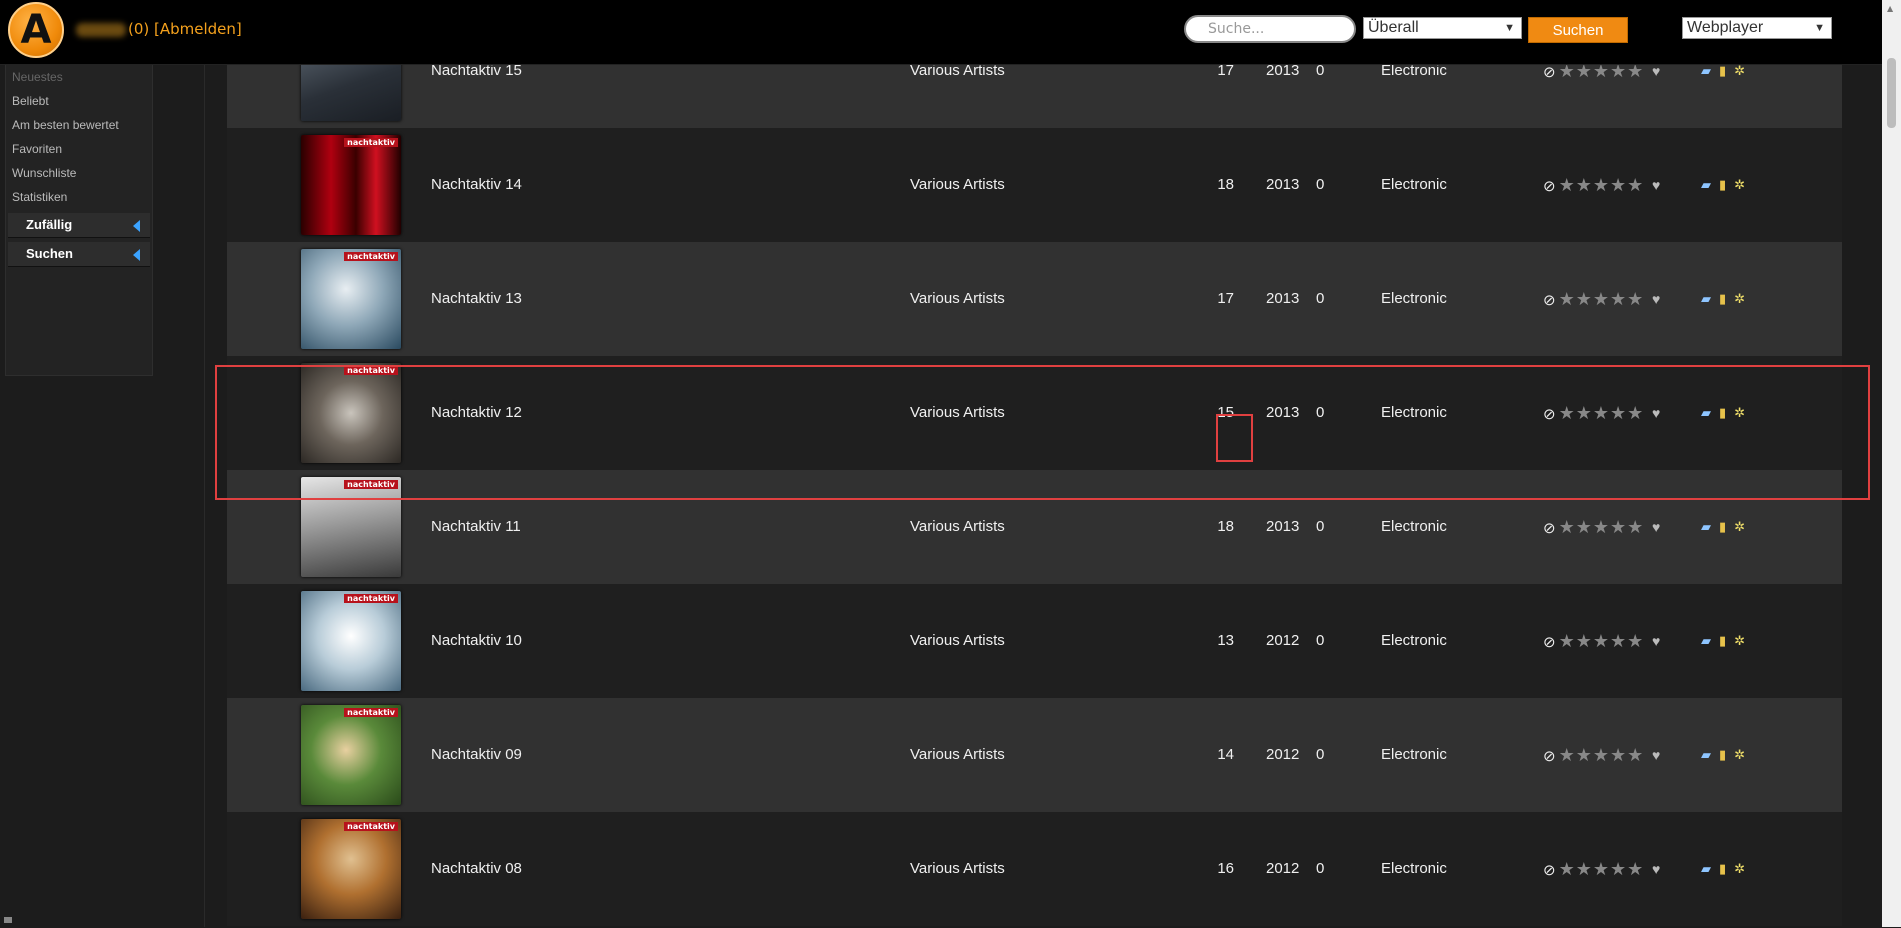 This screenshot has width=1901, height=928. I want to click on sidebar-item-neuestes: Neuestes, so click(79, 77).